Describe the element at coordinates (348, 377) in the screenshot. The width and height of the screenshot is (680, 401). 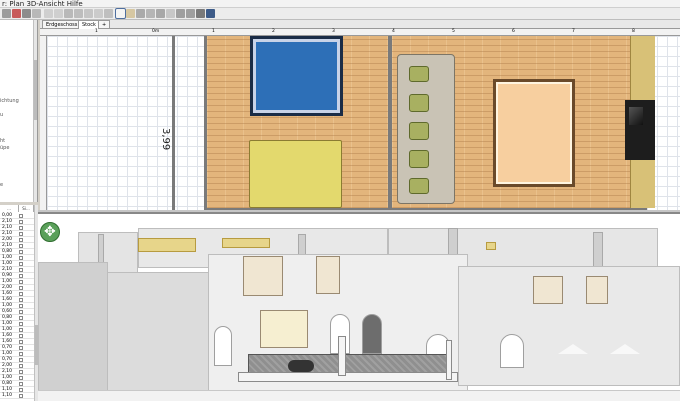
I see `3d-balcony-railing` at that location.